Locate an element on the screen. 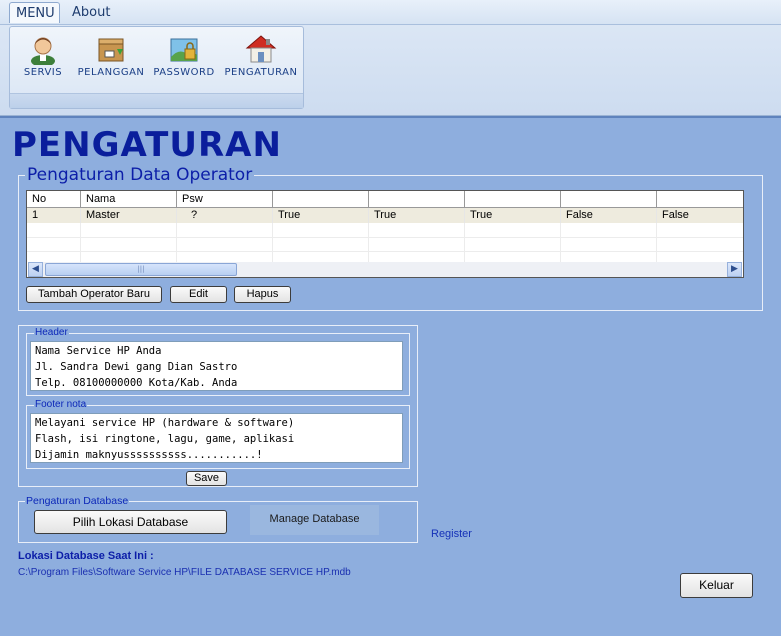  database-legend: Pengaturan Database is located at coordinates (77, 501).